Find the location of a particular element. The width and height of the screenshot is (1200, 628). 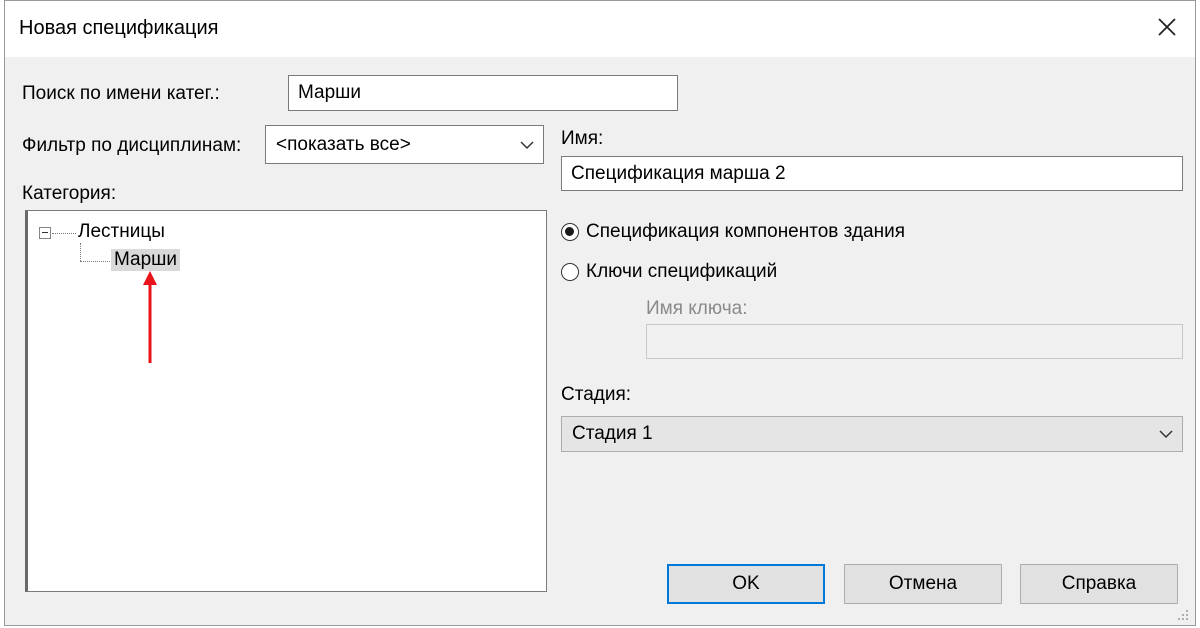

ok-button-label: OK is located at coordinates (746, 583).